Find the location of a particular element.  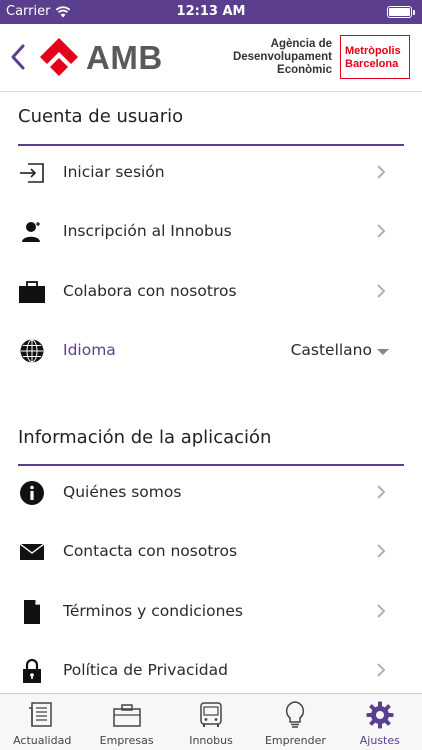

tab-label: Empresas is located at coordinates (126, 740).